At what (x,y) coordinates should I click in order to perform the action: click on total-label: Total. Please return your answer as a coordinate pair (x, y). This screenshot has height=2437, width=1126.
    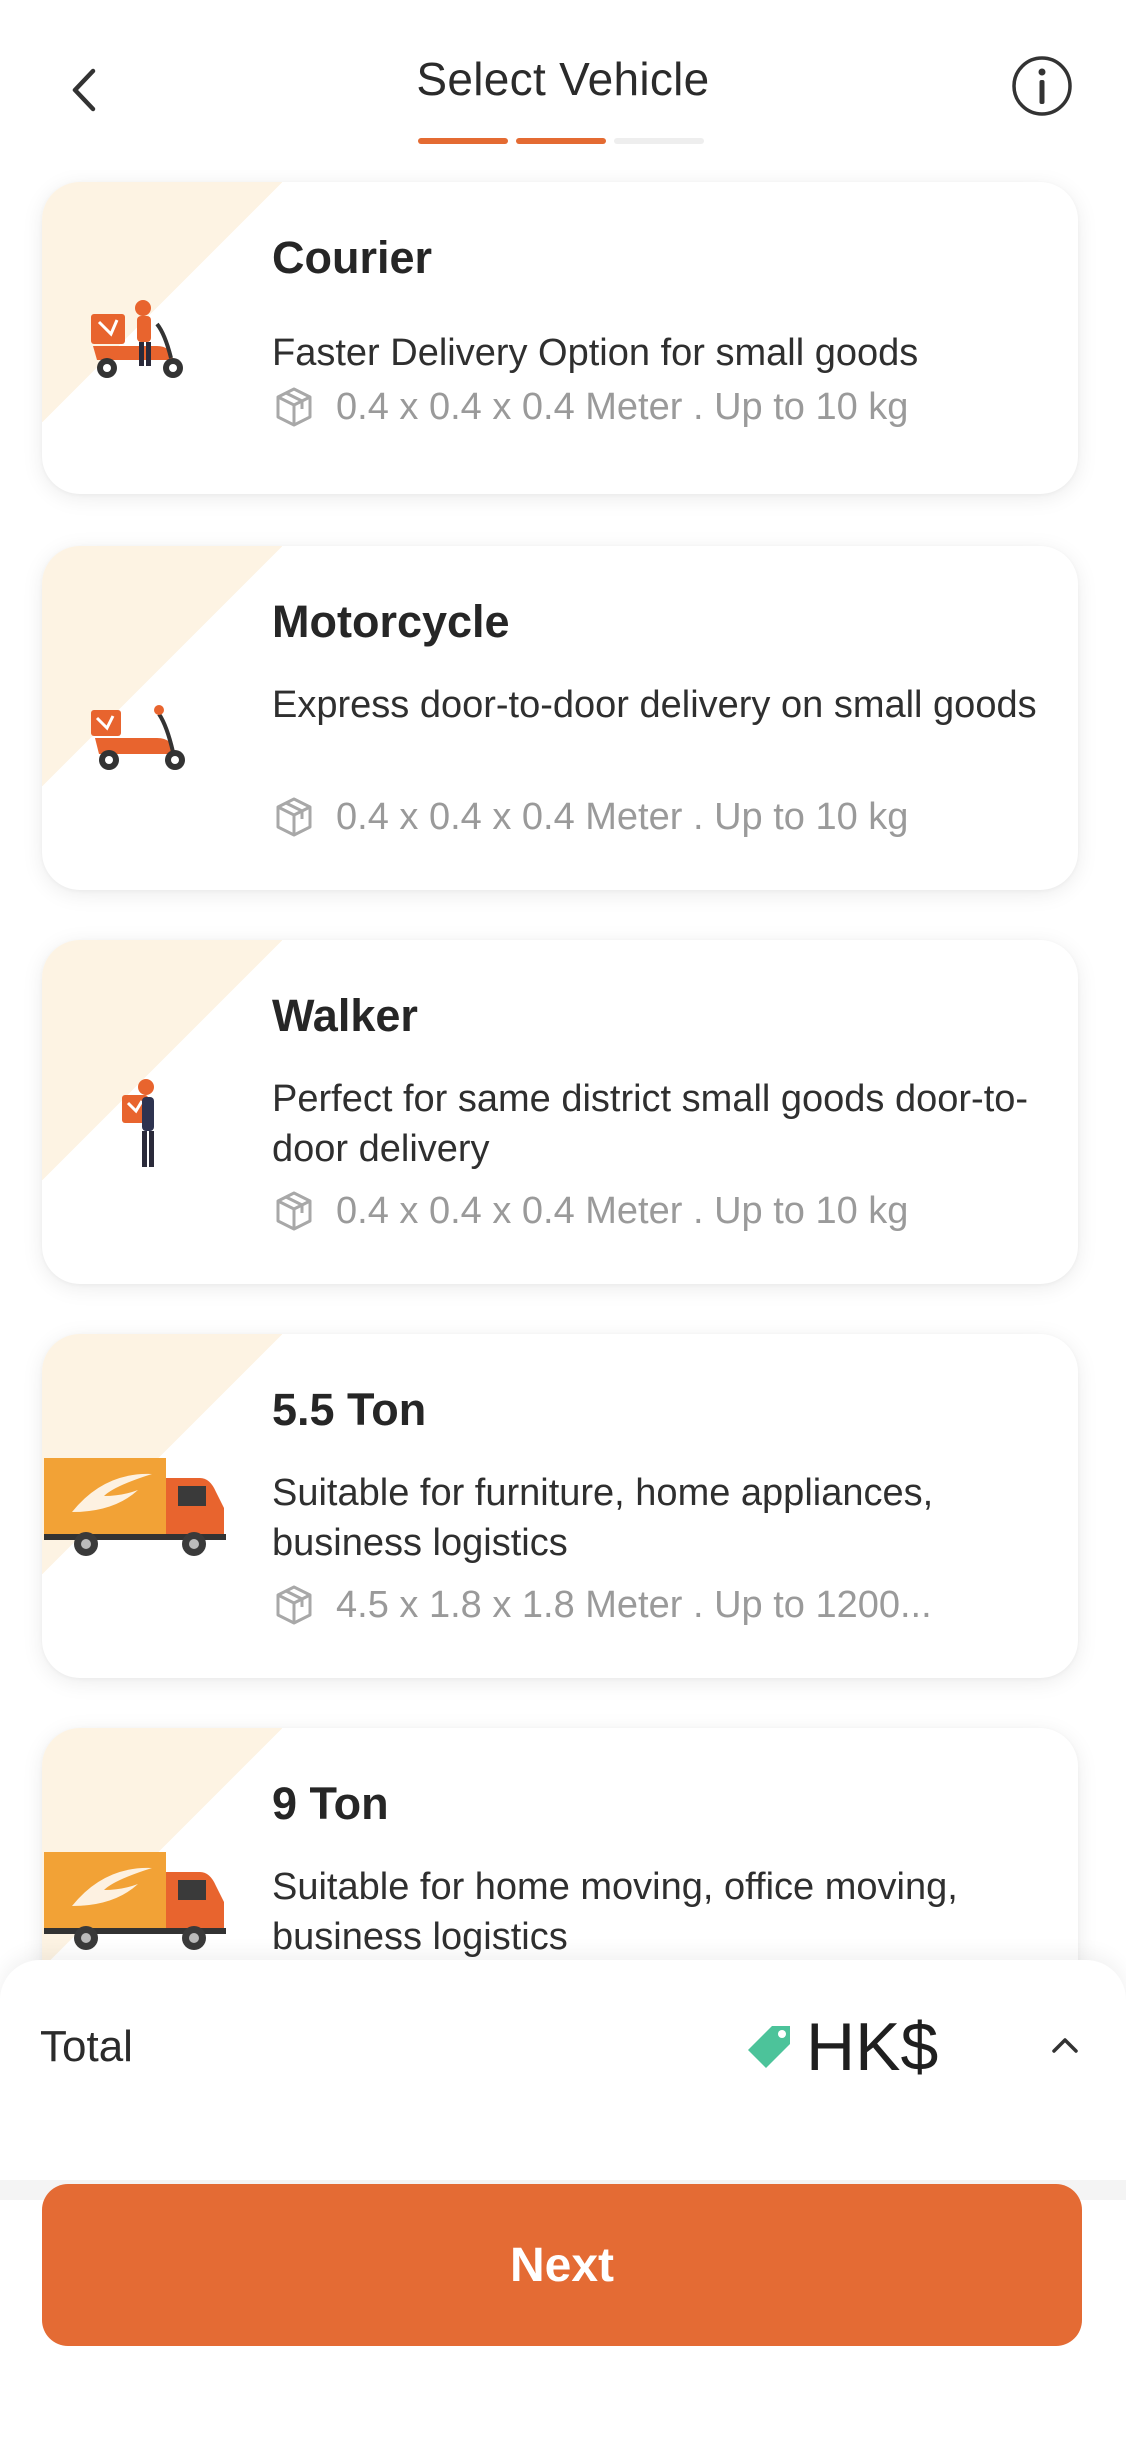
    Looking at the image, I should click on (86, 2046).